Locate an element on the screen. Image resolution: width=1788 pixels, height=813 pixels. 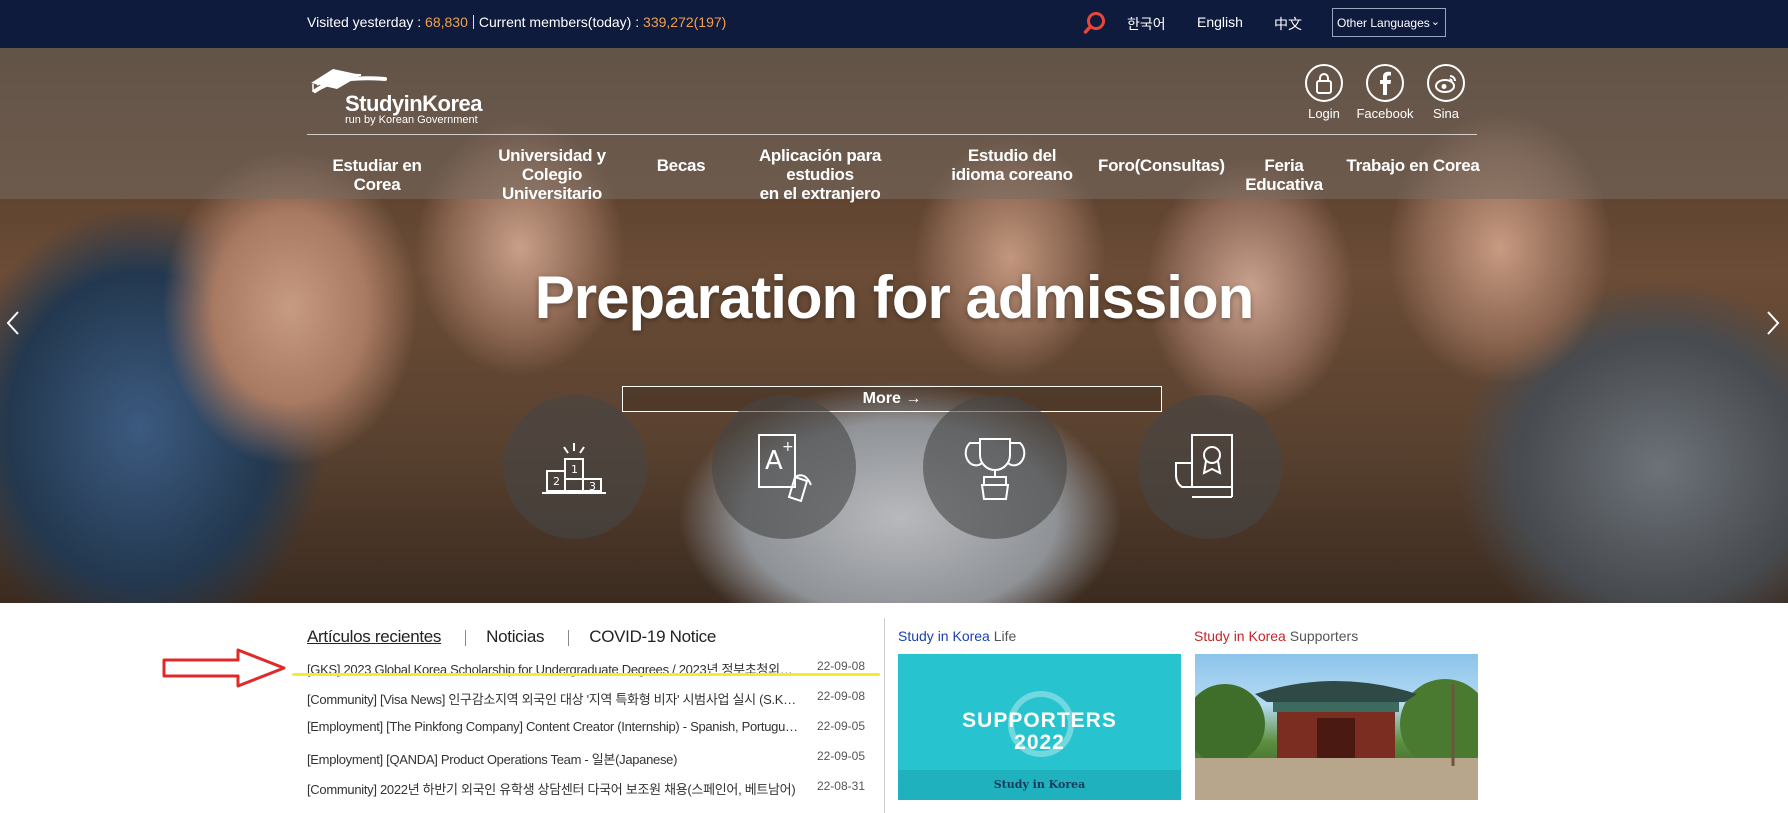
study-in-korea-life-title: Study in Korea Life is located at coordinates (957, 636).